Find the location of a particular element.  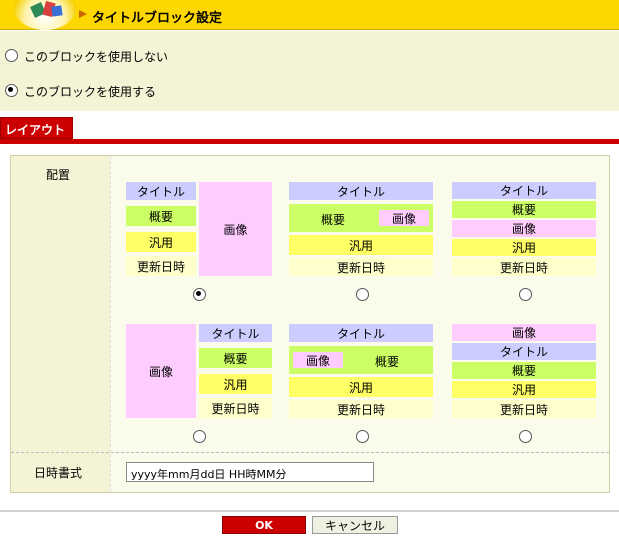

page-title: タイトルブロック設定 is located at coordinates (157, 18).